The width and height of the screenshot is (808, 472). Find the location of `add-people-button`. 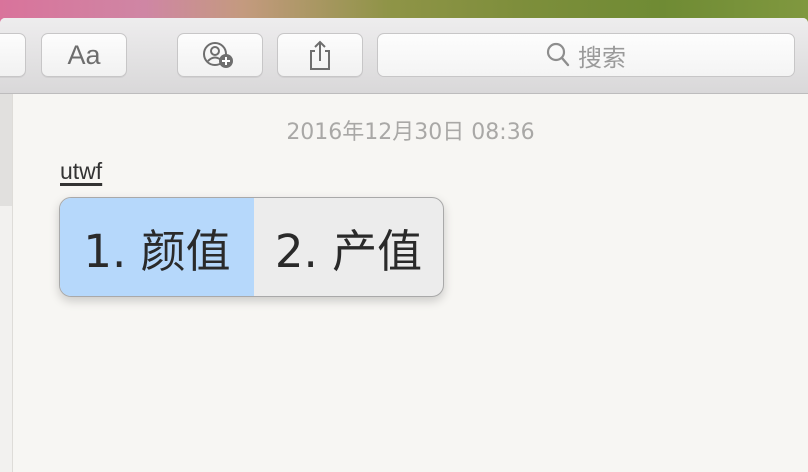

add-people-button is located at coordinates (220, 55).